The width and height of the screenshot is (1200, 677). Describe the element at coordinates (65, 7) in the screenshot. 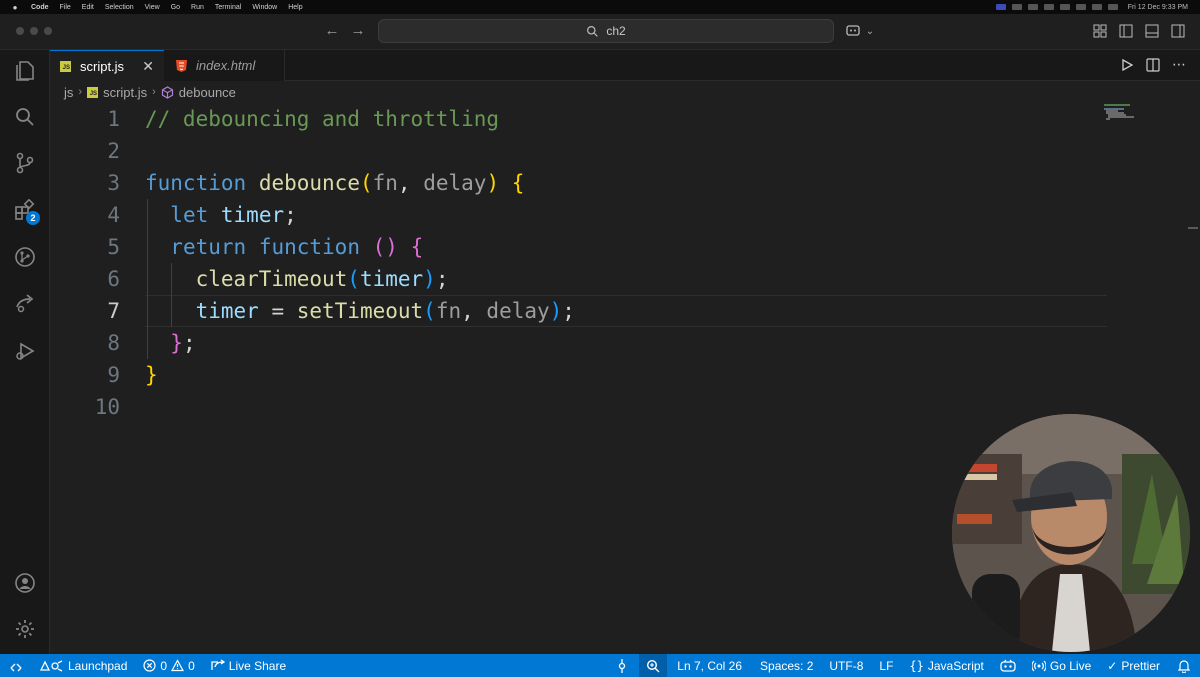

I see `menu-file: File` at that location.